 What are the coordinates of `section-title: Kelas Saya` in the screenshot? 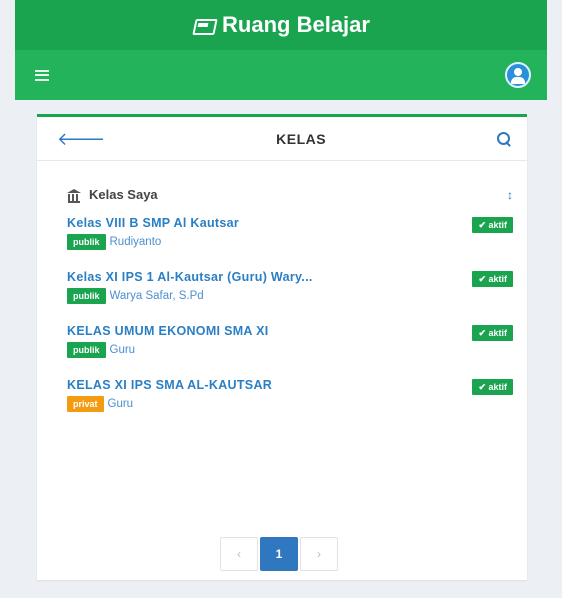 It's located at (123, 194).